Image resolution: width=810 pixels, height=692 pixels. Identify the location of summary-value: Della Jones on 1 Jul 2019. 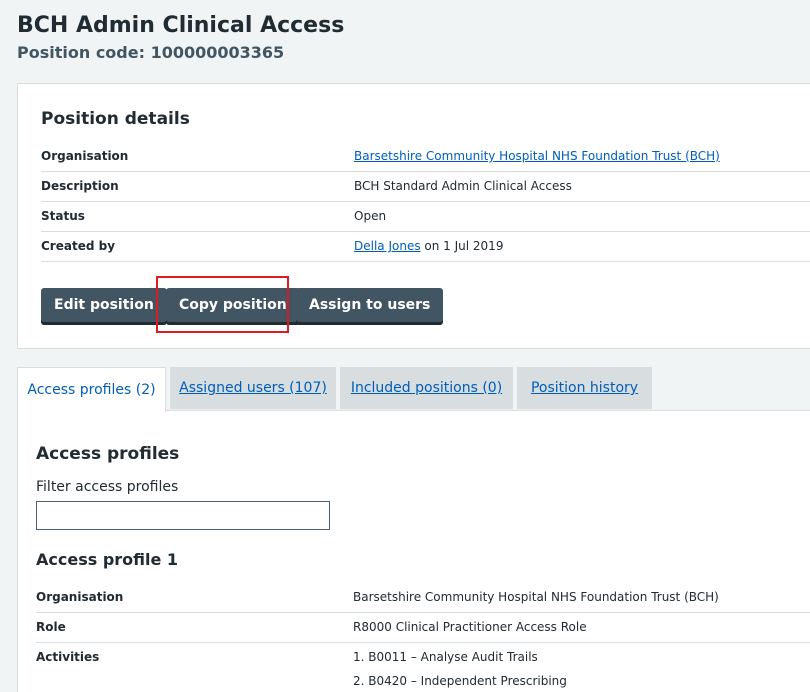
(428, 246).